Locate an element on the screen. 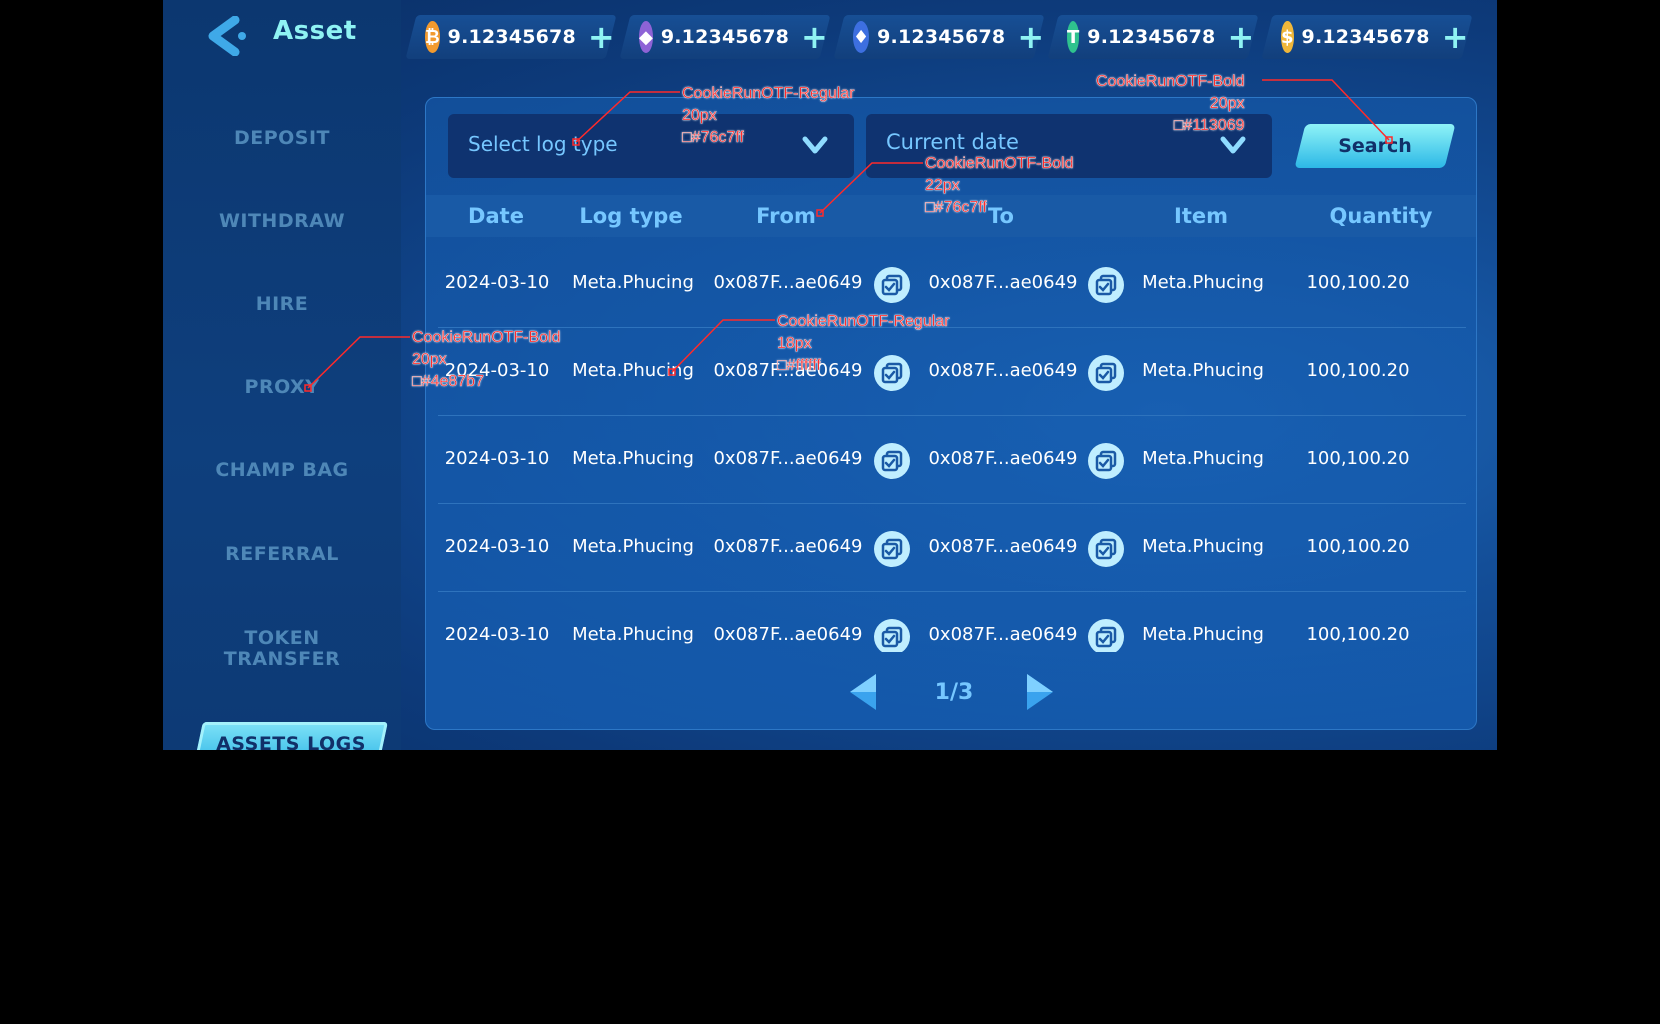  sidebar-item-proxy: PROXY is located at coordinates (282, 387).